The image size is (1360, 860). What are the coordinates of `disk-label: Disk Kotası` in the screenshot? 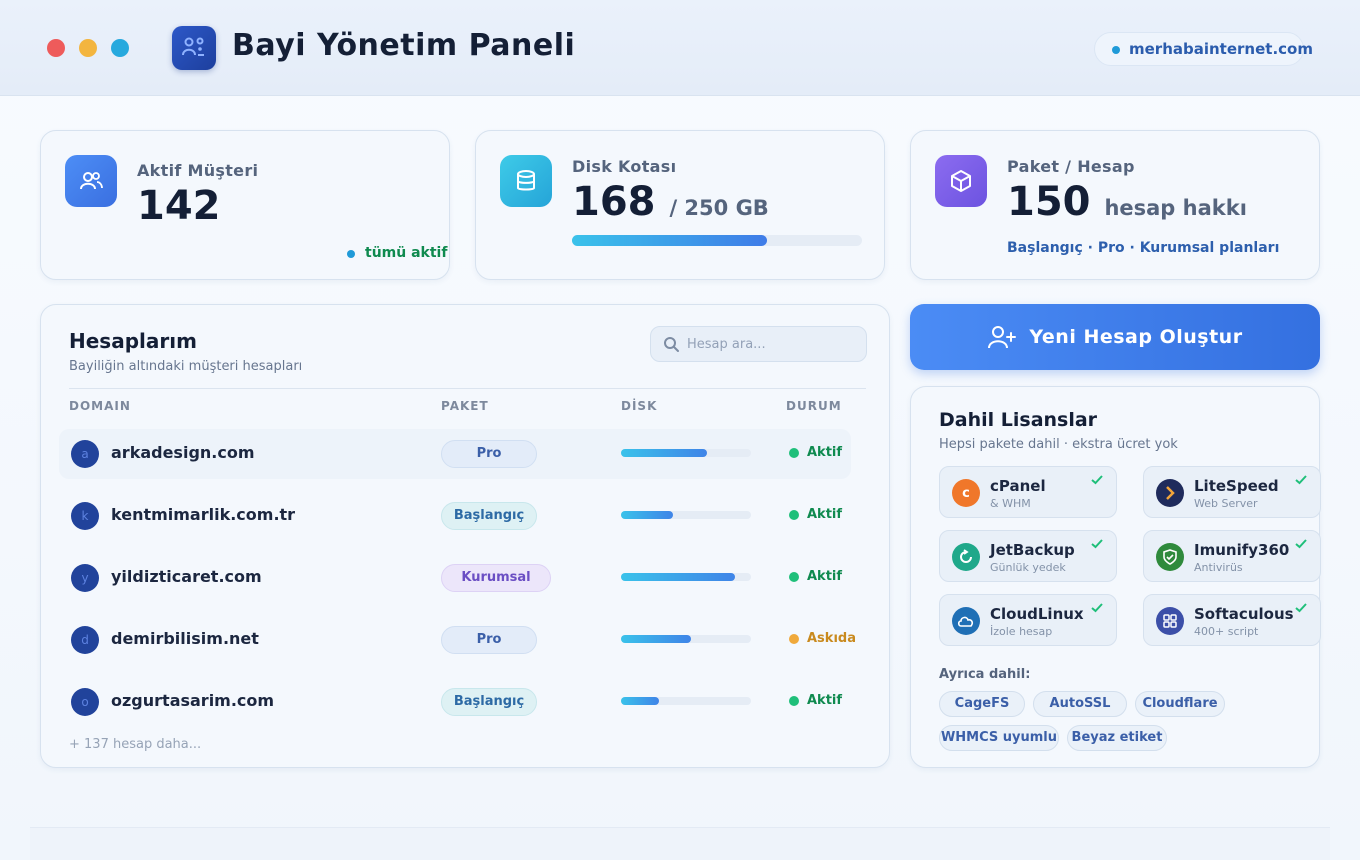 It's located at (624, 166).